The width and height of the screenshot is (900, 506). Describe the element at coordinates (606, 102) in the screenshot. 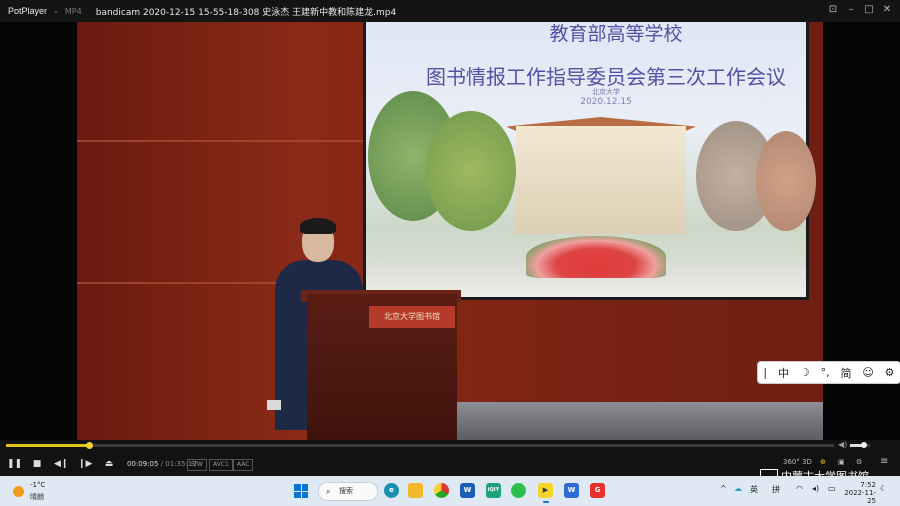

I see `slide-date: 2020.12.15` at that location.